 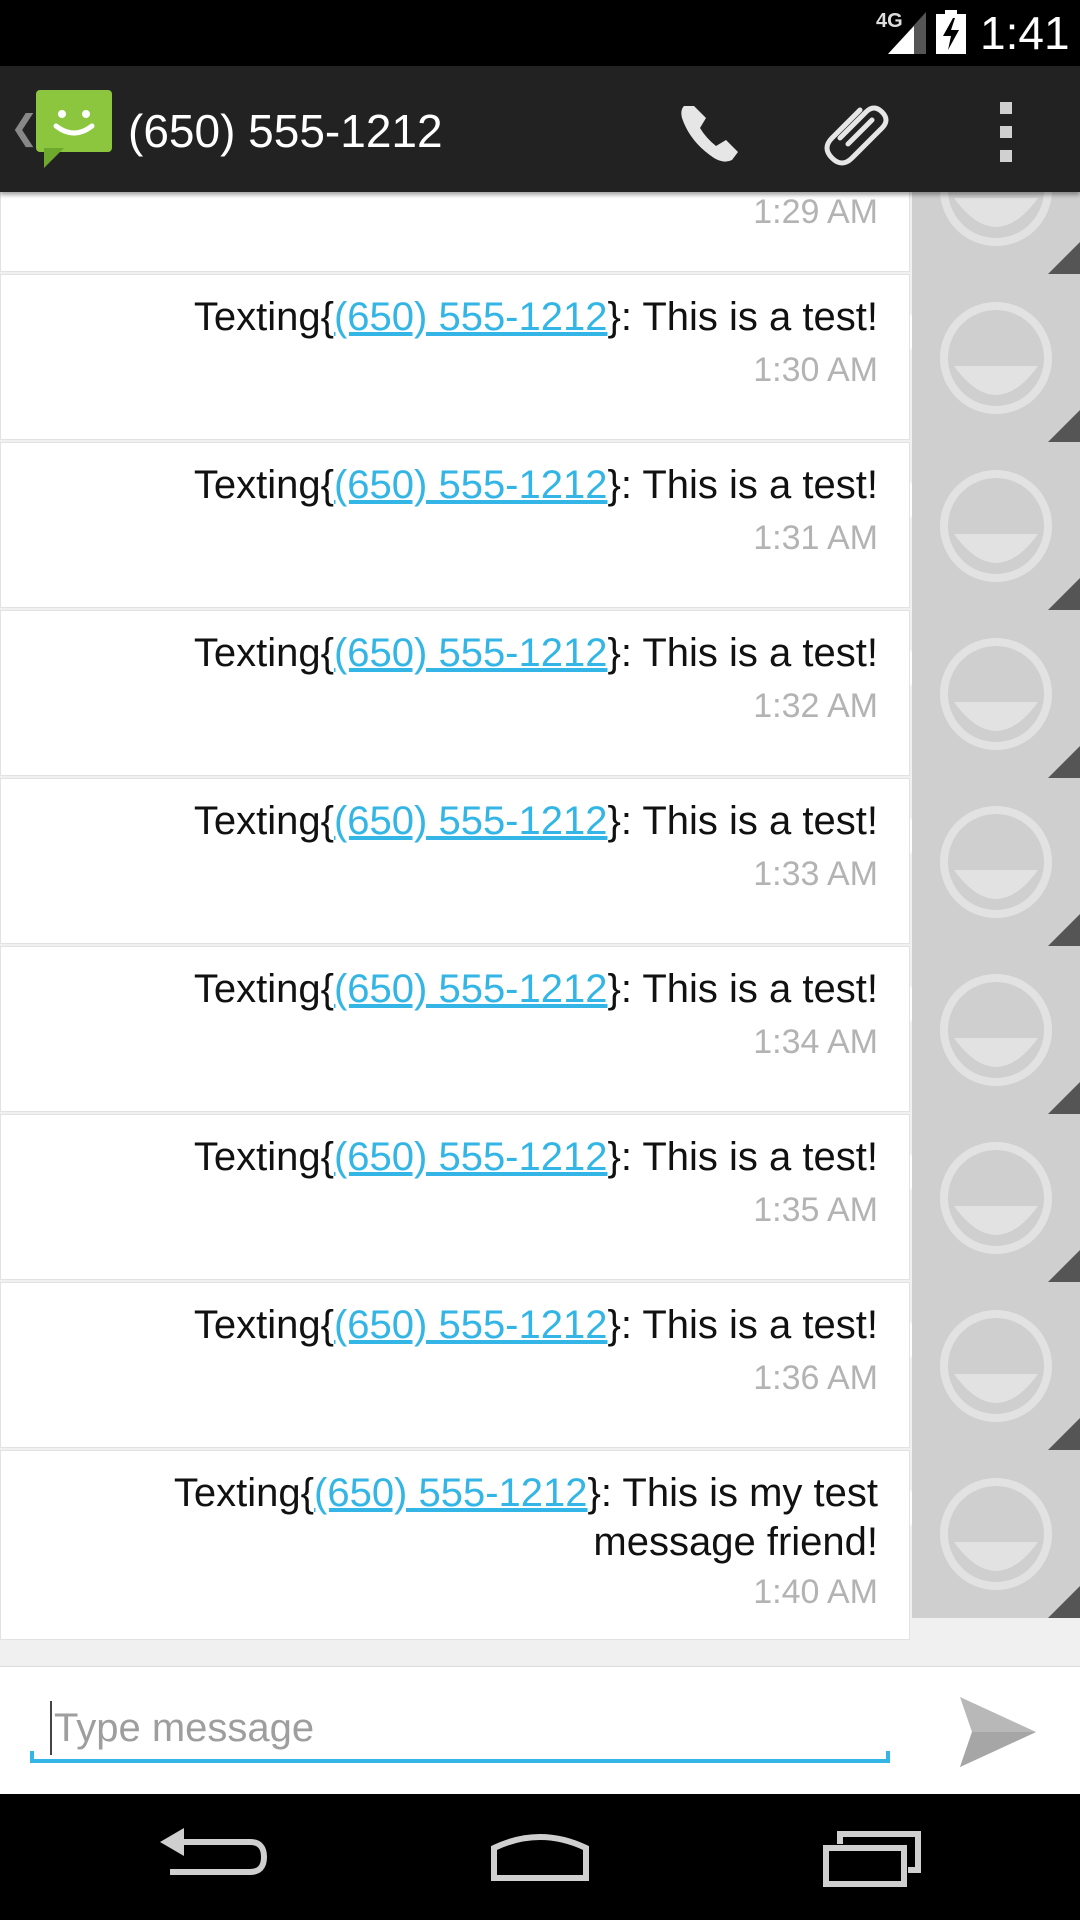 I want to click on conversation-title: (650) 555-1212, so click(x=285, y=131).